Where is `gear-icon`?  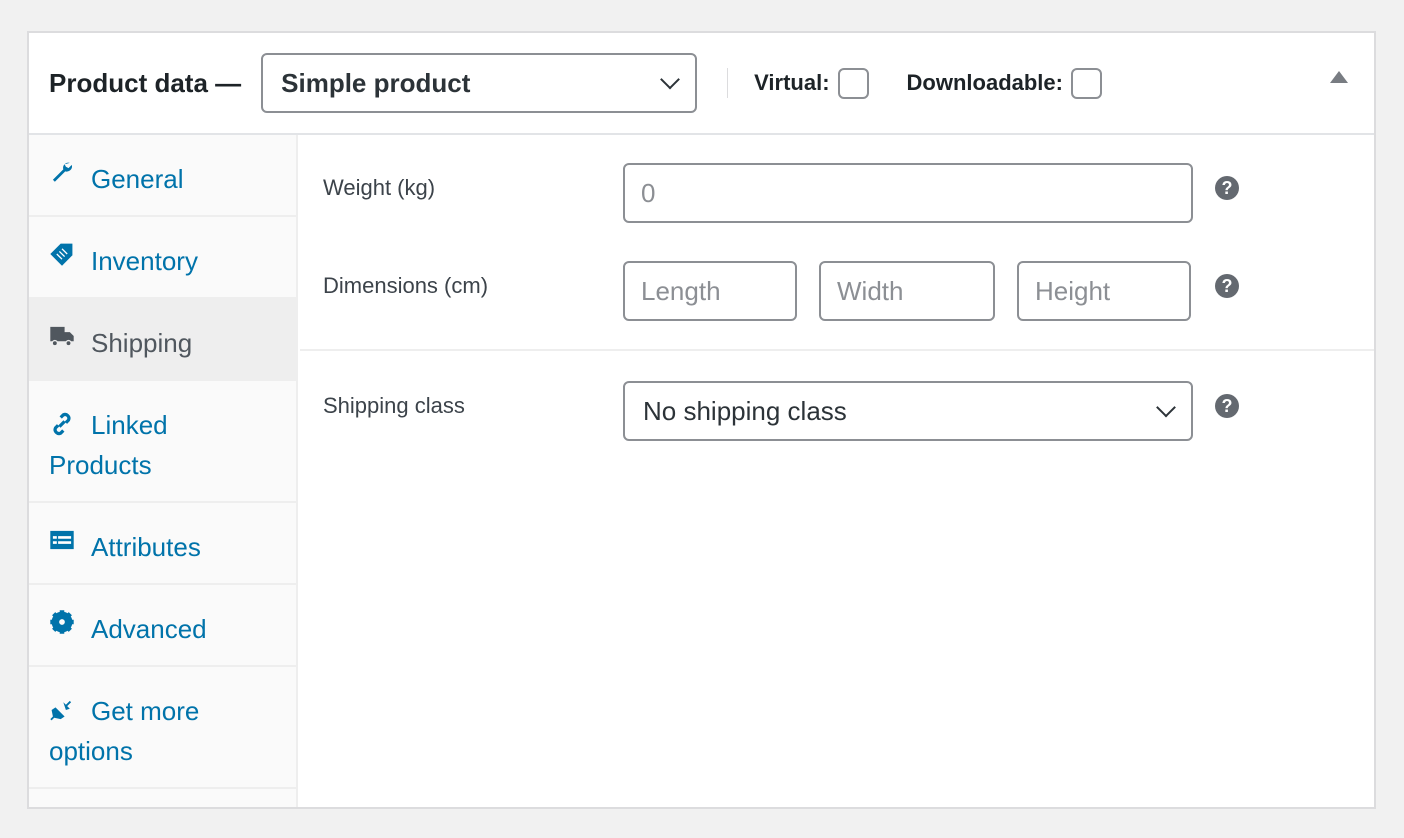 gear-icon is located at coordinates (62, 622).